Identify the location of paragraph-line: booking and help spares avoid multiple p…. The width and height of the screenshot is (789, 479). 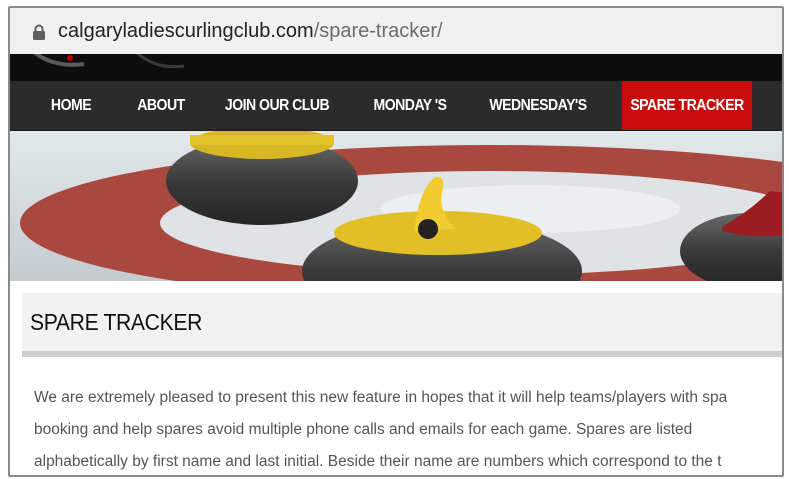
(363, 429).